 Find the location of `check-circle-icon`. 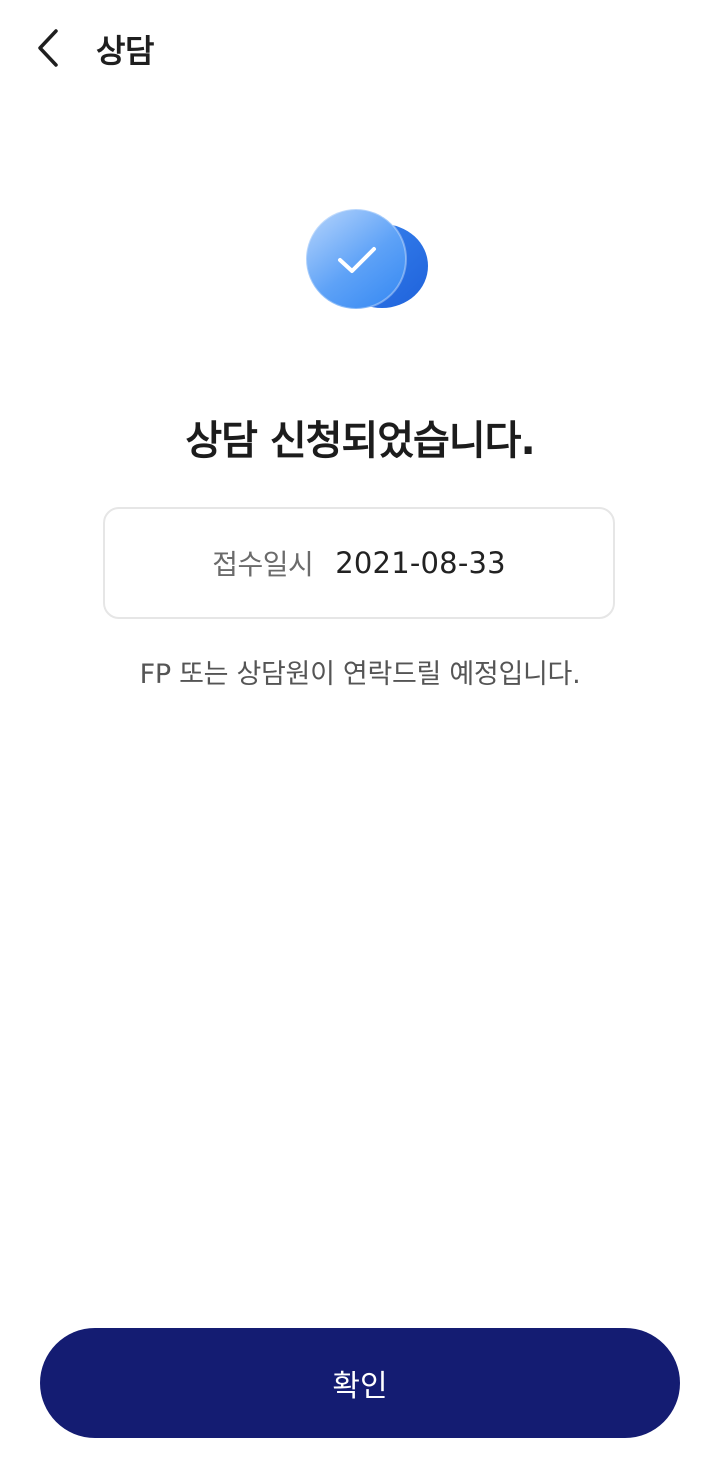

check-circle-icon is located at coordinates (368, 260).